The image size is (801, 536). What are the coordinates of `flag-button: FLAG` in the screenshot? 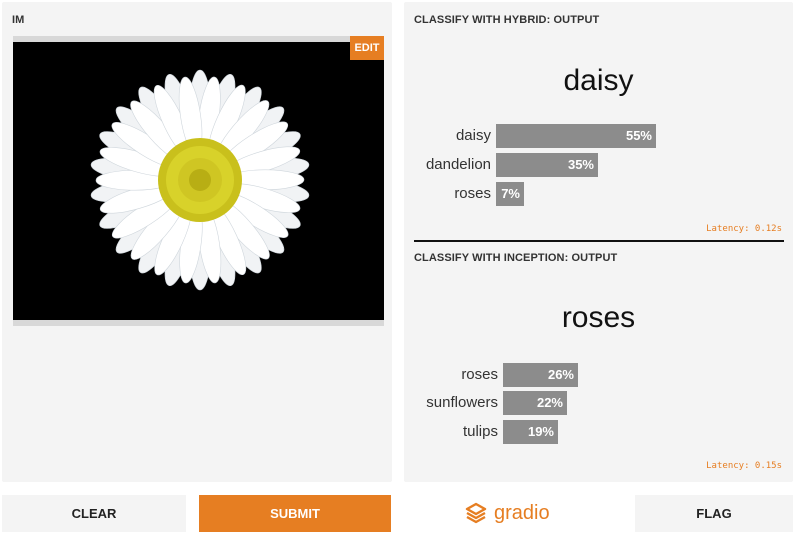 It's located at (714, 513).